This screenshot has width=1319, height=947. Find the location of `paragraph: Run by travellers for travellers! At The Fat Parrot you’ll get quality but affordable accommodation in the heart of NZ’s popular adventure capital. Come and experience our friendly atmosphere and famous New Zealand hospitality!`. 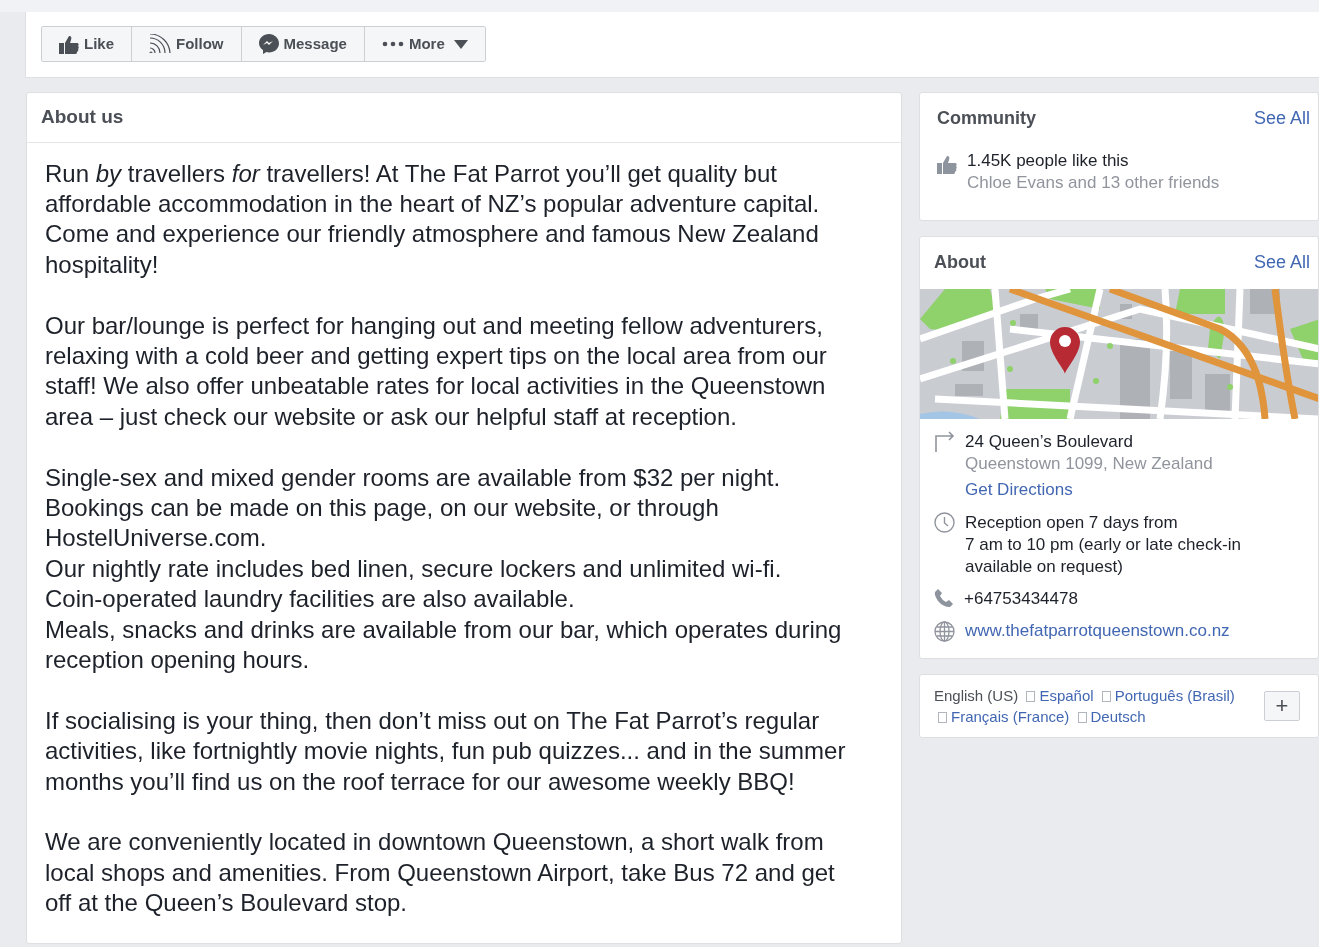

paragraph: Run by travellers for travellers! At The Fat Parrot you’ll get quality but affordable accommodation in the heart of NZ’s popular adventure capital. Come and experience our friendly atmosphere and famous New Zealand hospitality! is located at coordinates (433, 219).